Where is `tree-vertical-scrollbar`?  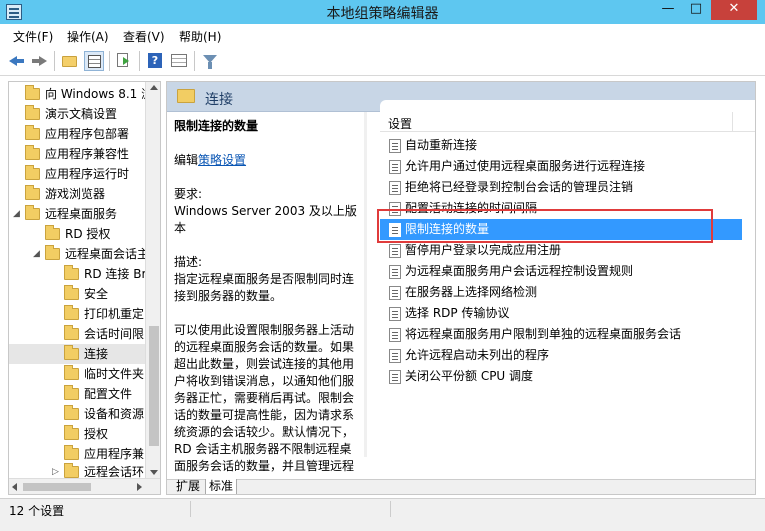 tree-vertical-scrollbar is located at coordinates (152, 280).